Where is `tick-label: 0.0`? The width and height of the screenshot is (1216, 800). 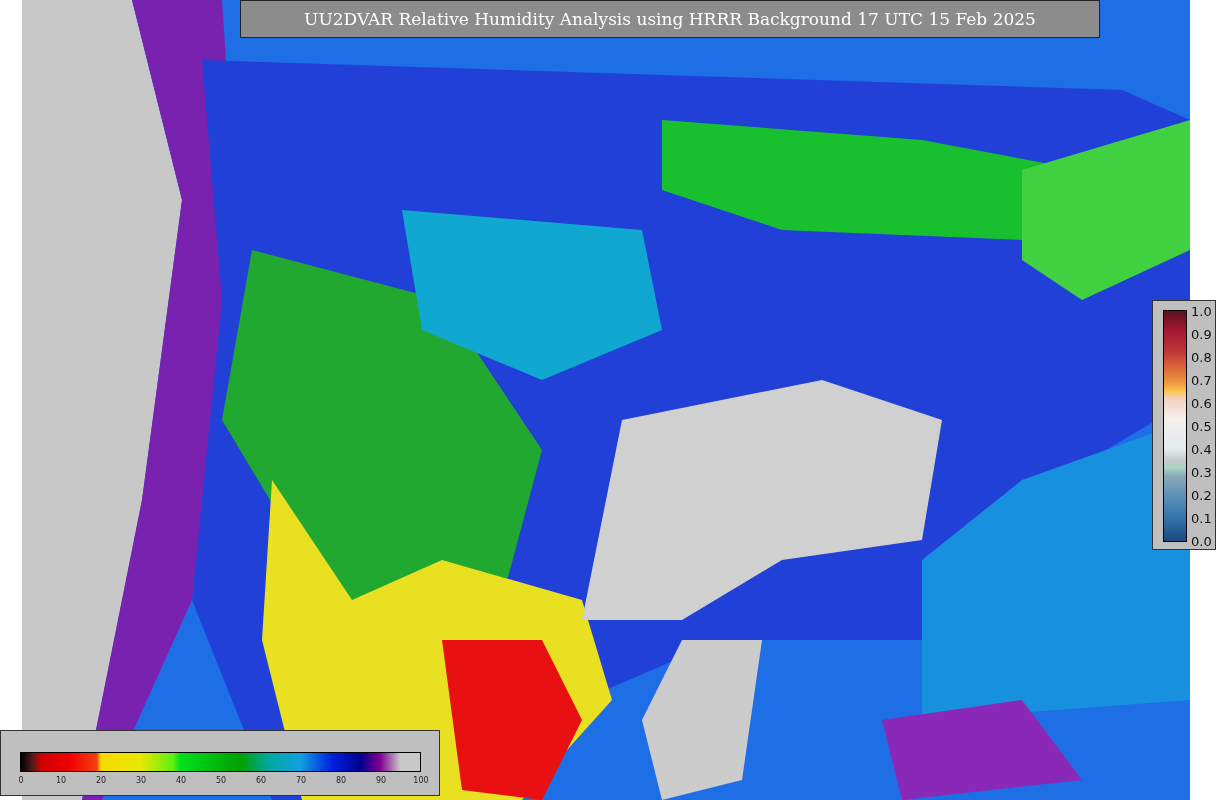 tick-label: 0.0 is located at coordinates (1201, 541).